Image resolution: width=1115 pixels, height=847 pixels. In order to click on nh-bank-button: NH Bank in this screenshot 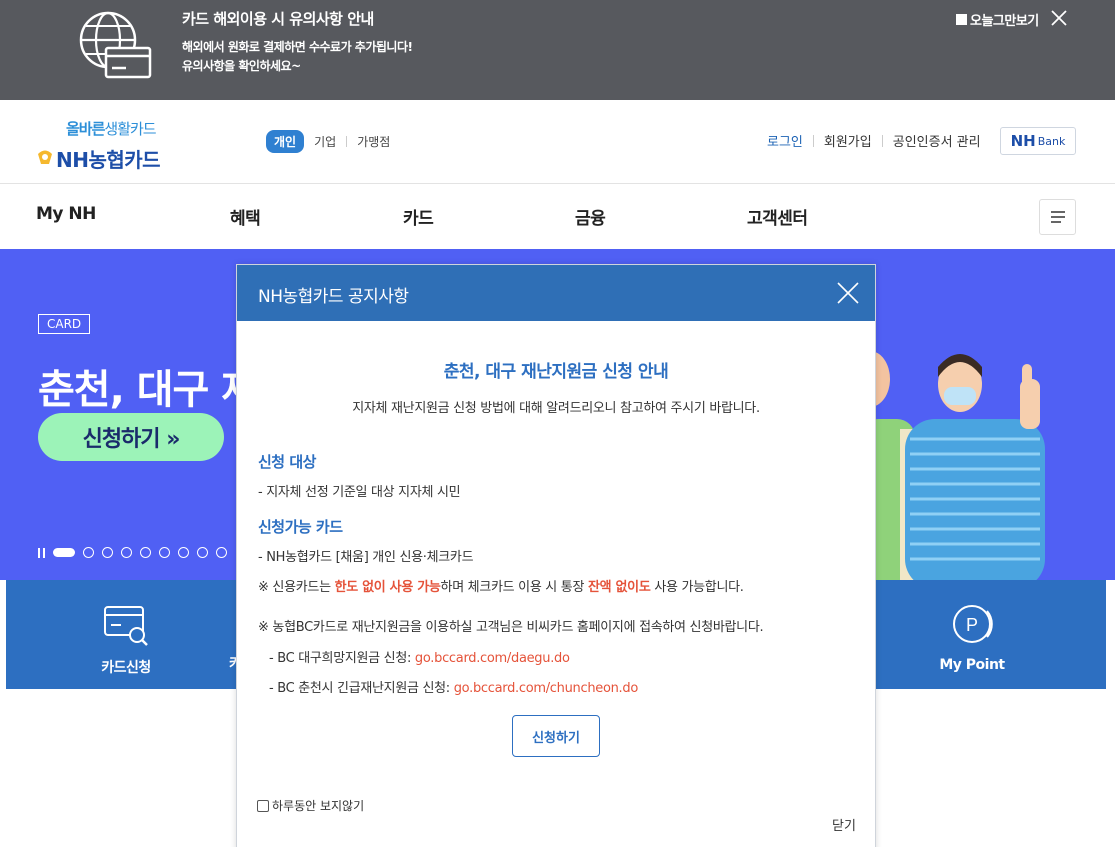, I will do `click(1038, 141)`.